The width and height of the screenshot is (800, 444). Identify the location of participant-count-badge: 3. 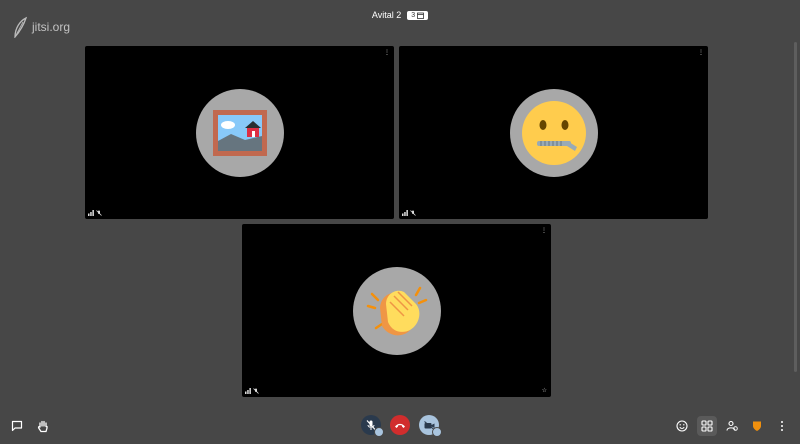
(418, 15).